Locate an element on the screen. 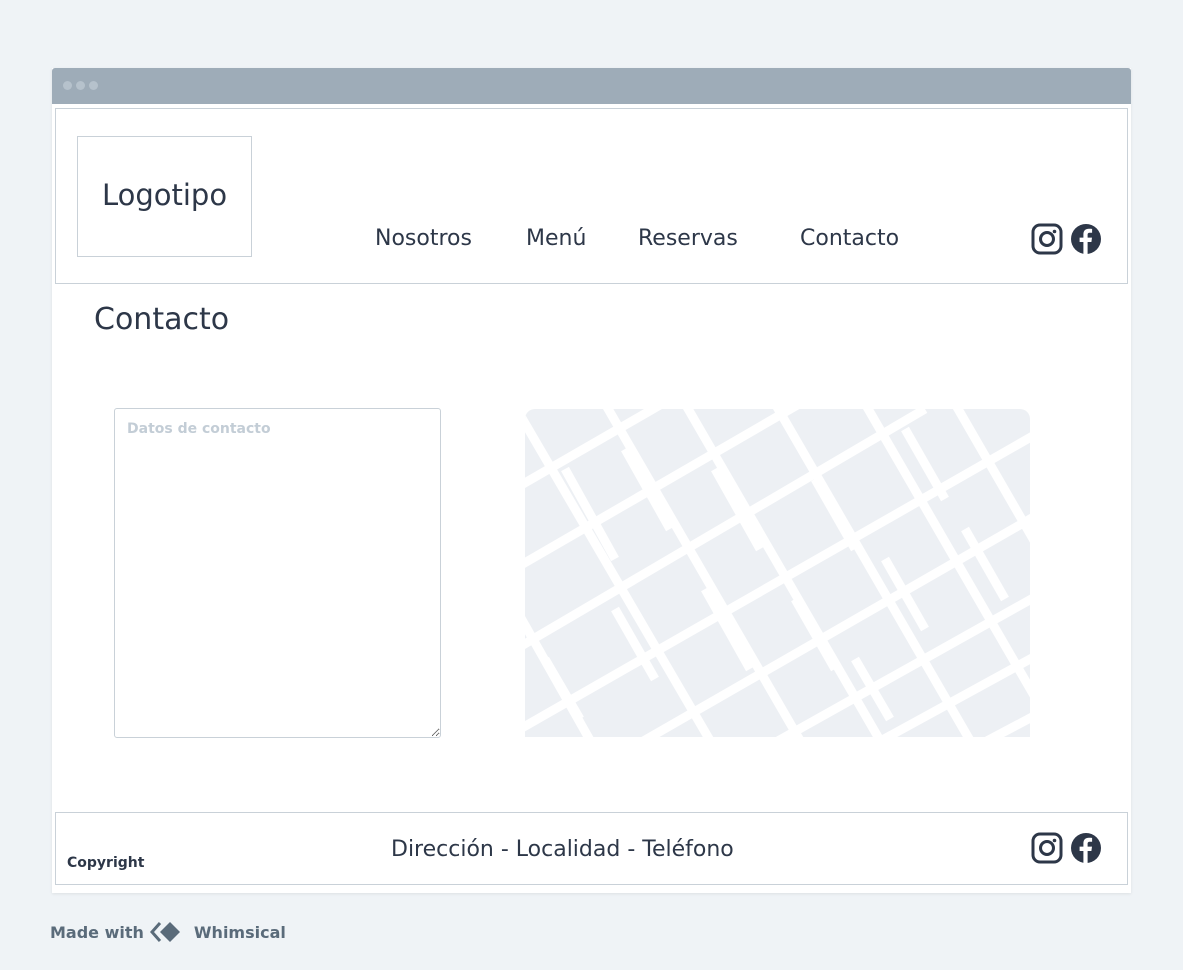 The width and height of the screenshot is (1183, 970). map-placeholder is located at coordinates (777, 573).